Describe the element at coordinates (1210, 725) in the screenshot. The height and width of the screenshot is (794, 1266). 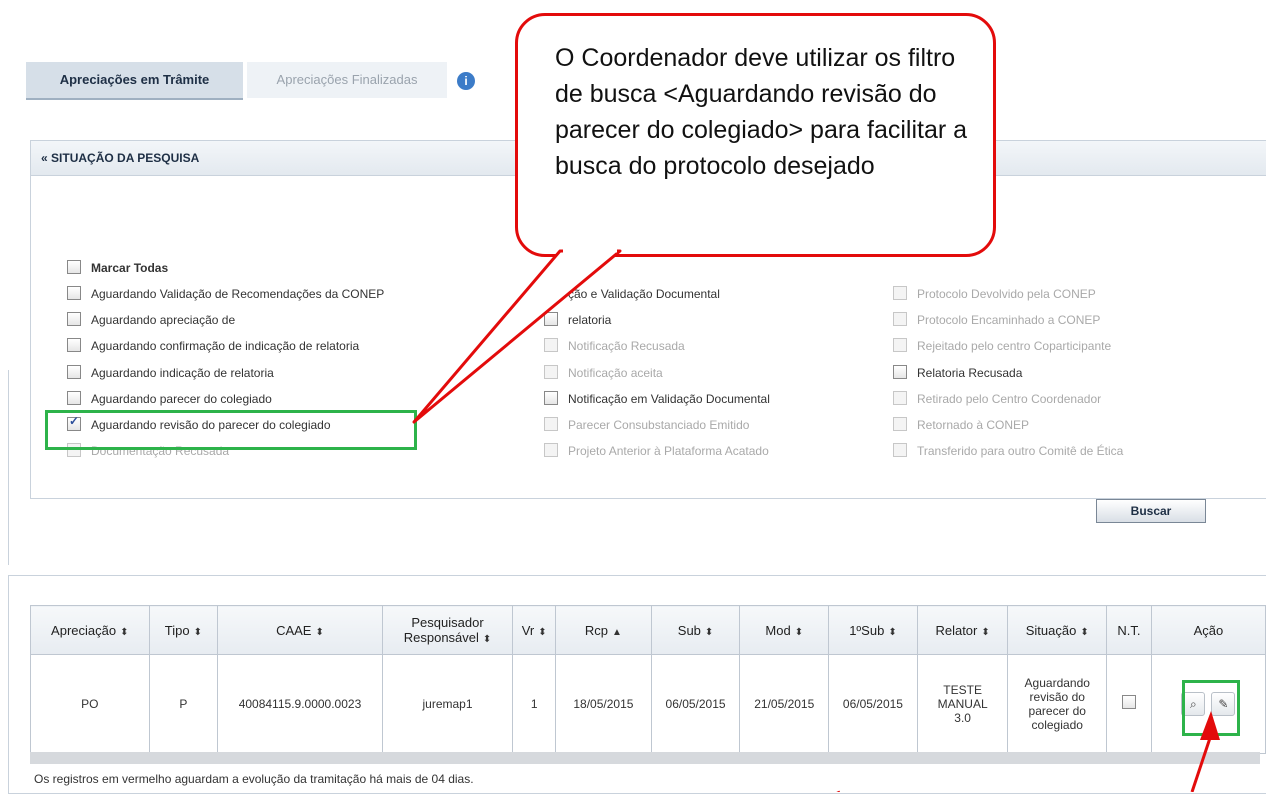
I see `edit-arrow` at that location.